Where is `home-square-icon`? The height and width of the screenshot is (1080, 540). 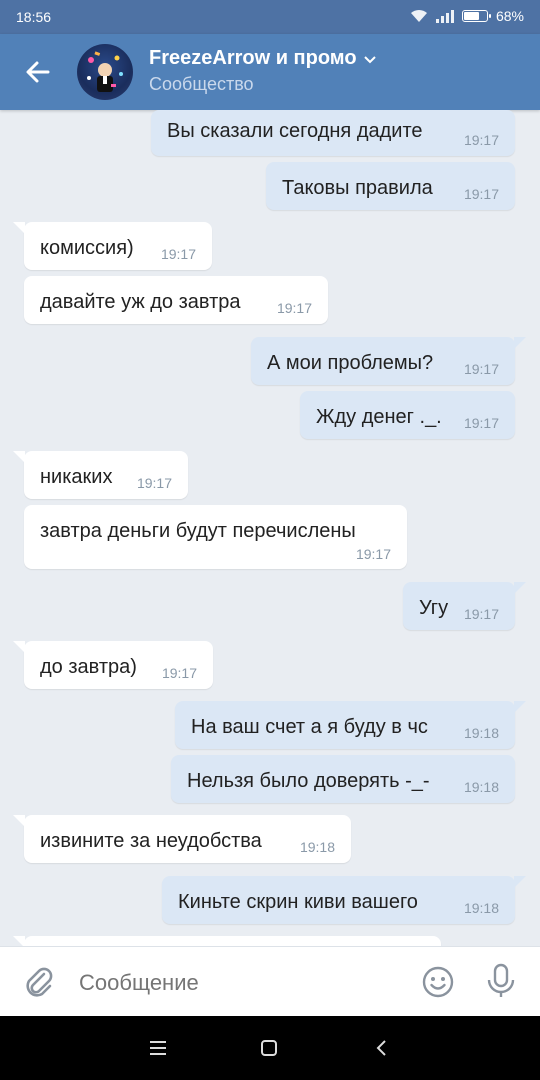 home-square-icon is located at coordinates (269, 1048).